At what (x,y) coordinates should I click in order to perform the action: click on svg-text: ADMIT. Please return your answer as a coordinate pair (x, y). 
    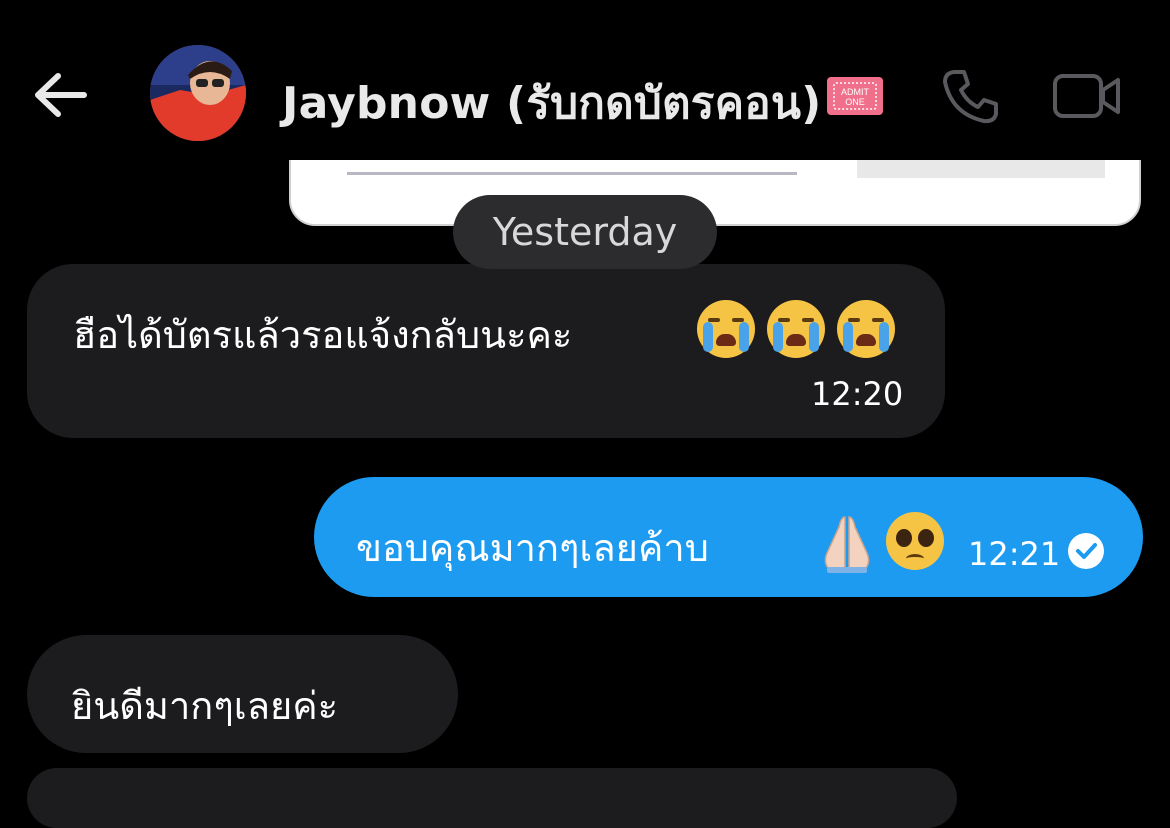
    Looking at the image, I should click on (855, 92).